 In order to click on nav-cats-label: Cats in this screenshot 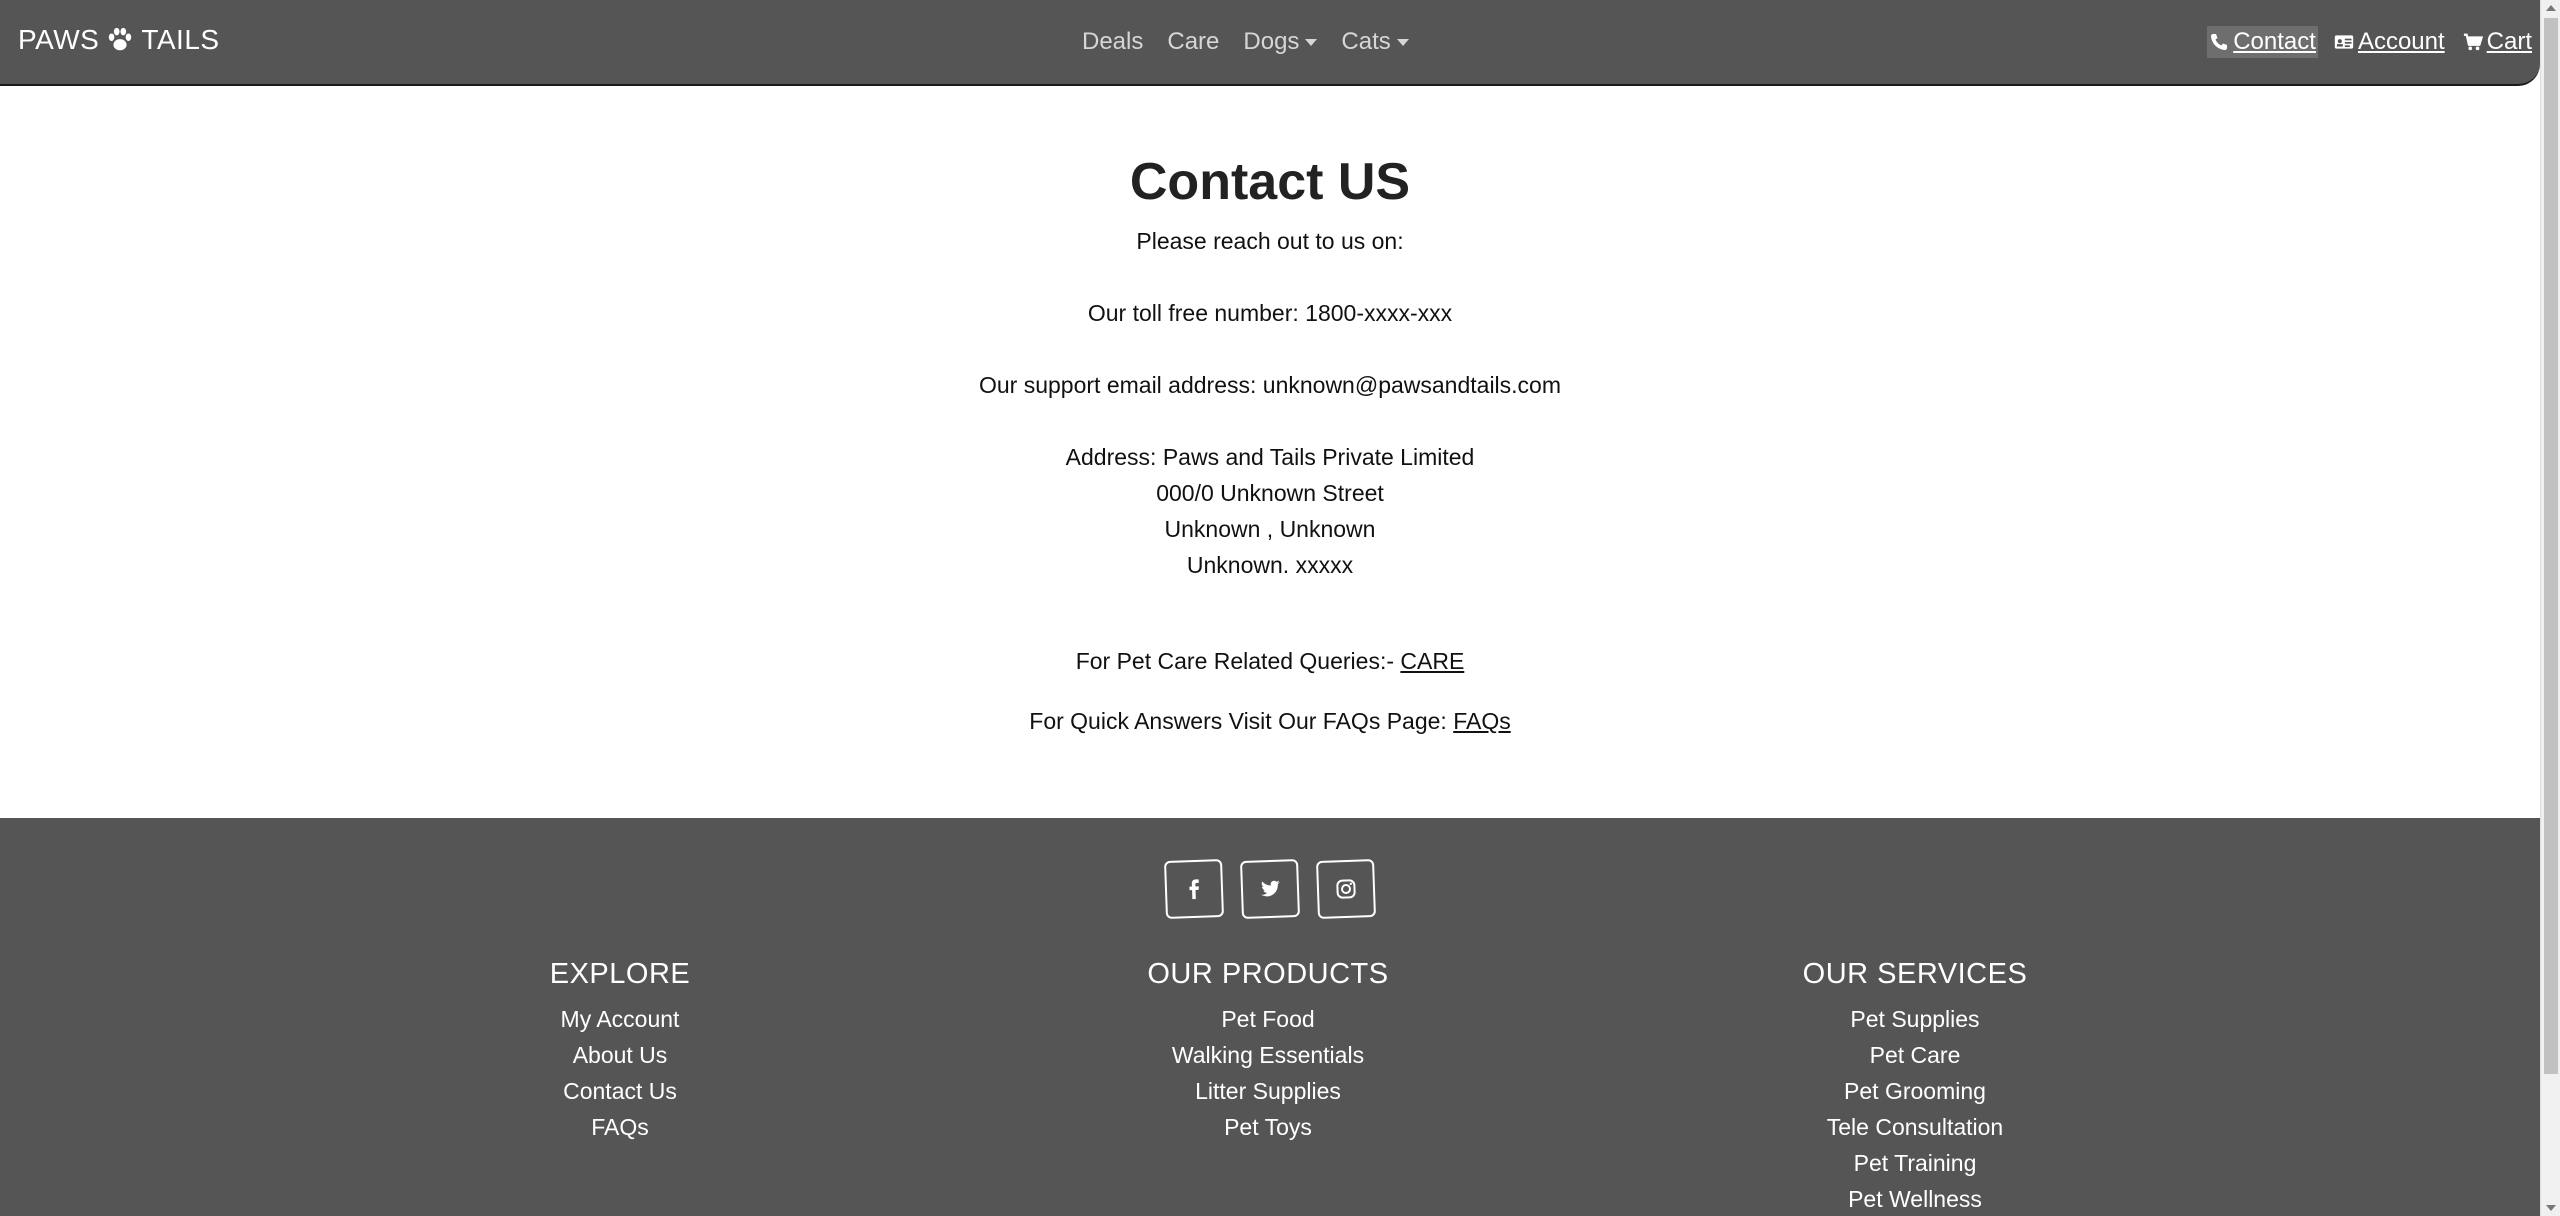, I will do `click(1366, 41)`.